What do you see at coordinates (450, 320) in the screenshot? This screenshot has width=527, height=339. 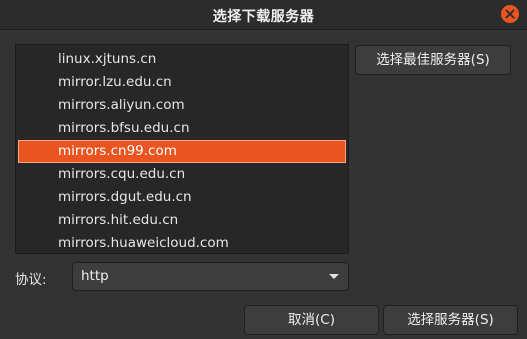 I see `select-server-button: 选择服务器(S)` at bounding box center [450, 320].